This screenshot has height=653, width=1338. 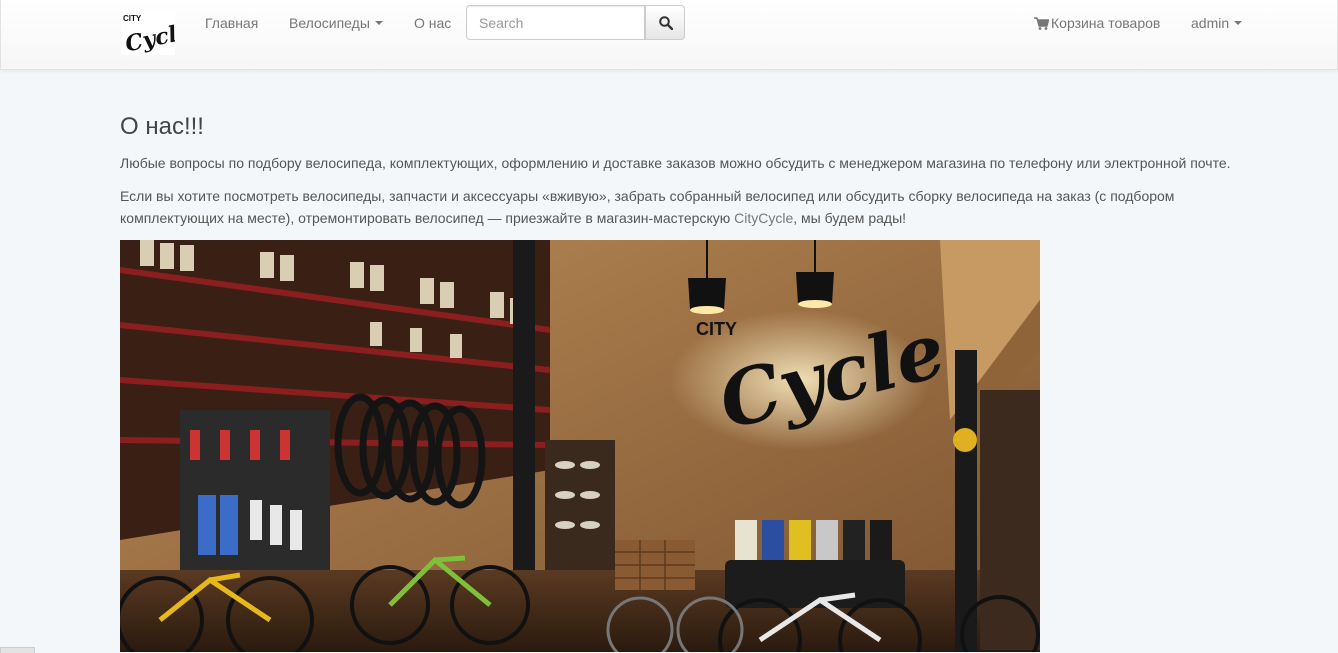 I want to click on cart-label: Корзина товаров, so click(x=1106, y=23).